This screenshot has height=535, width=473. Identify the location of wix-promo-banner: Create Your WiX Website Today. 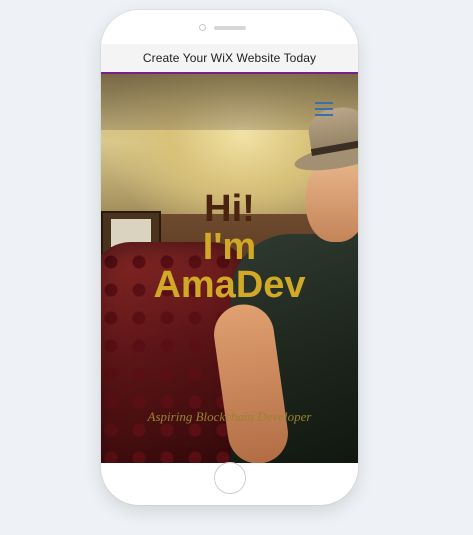
(229, 59).